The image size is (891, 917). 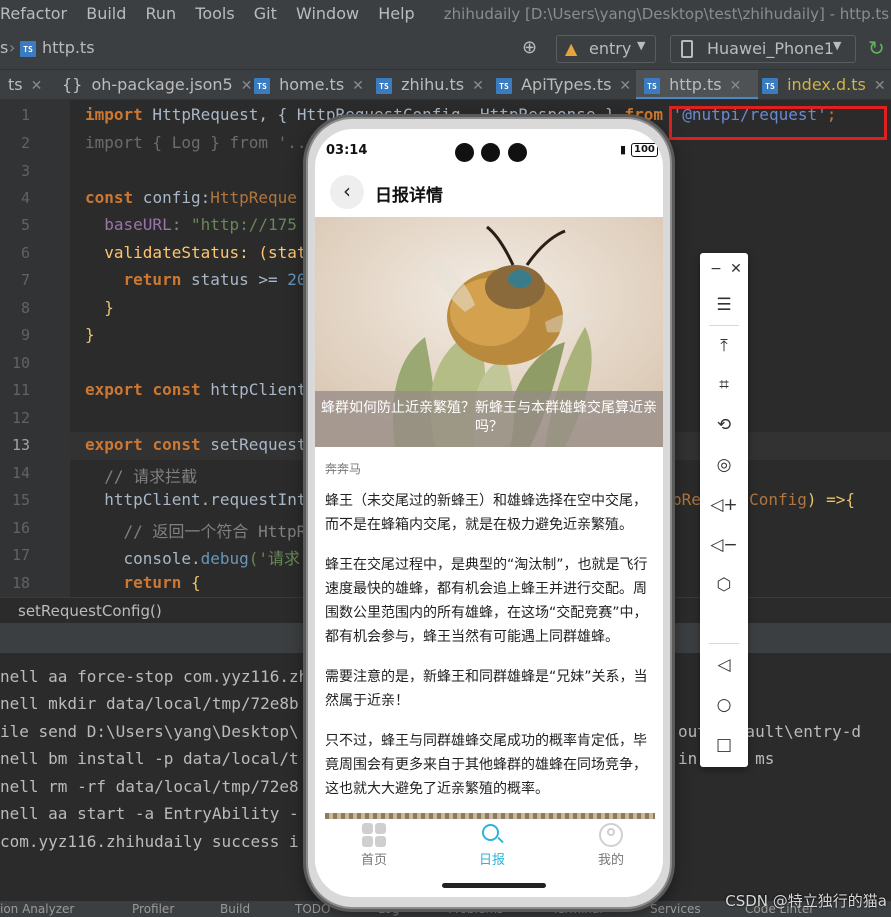 I want to click on tab-daily: 日报, so click(x=492, y=845).